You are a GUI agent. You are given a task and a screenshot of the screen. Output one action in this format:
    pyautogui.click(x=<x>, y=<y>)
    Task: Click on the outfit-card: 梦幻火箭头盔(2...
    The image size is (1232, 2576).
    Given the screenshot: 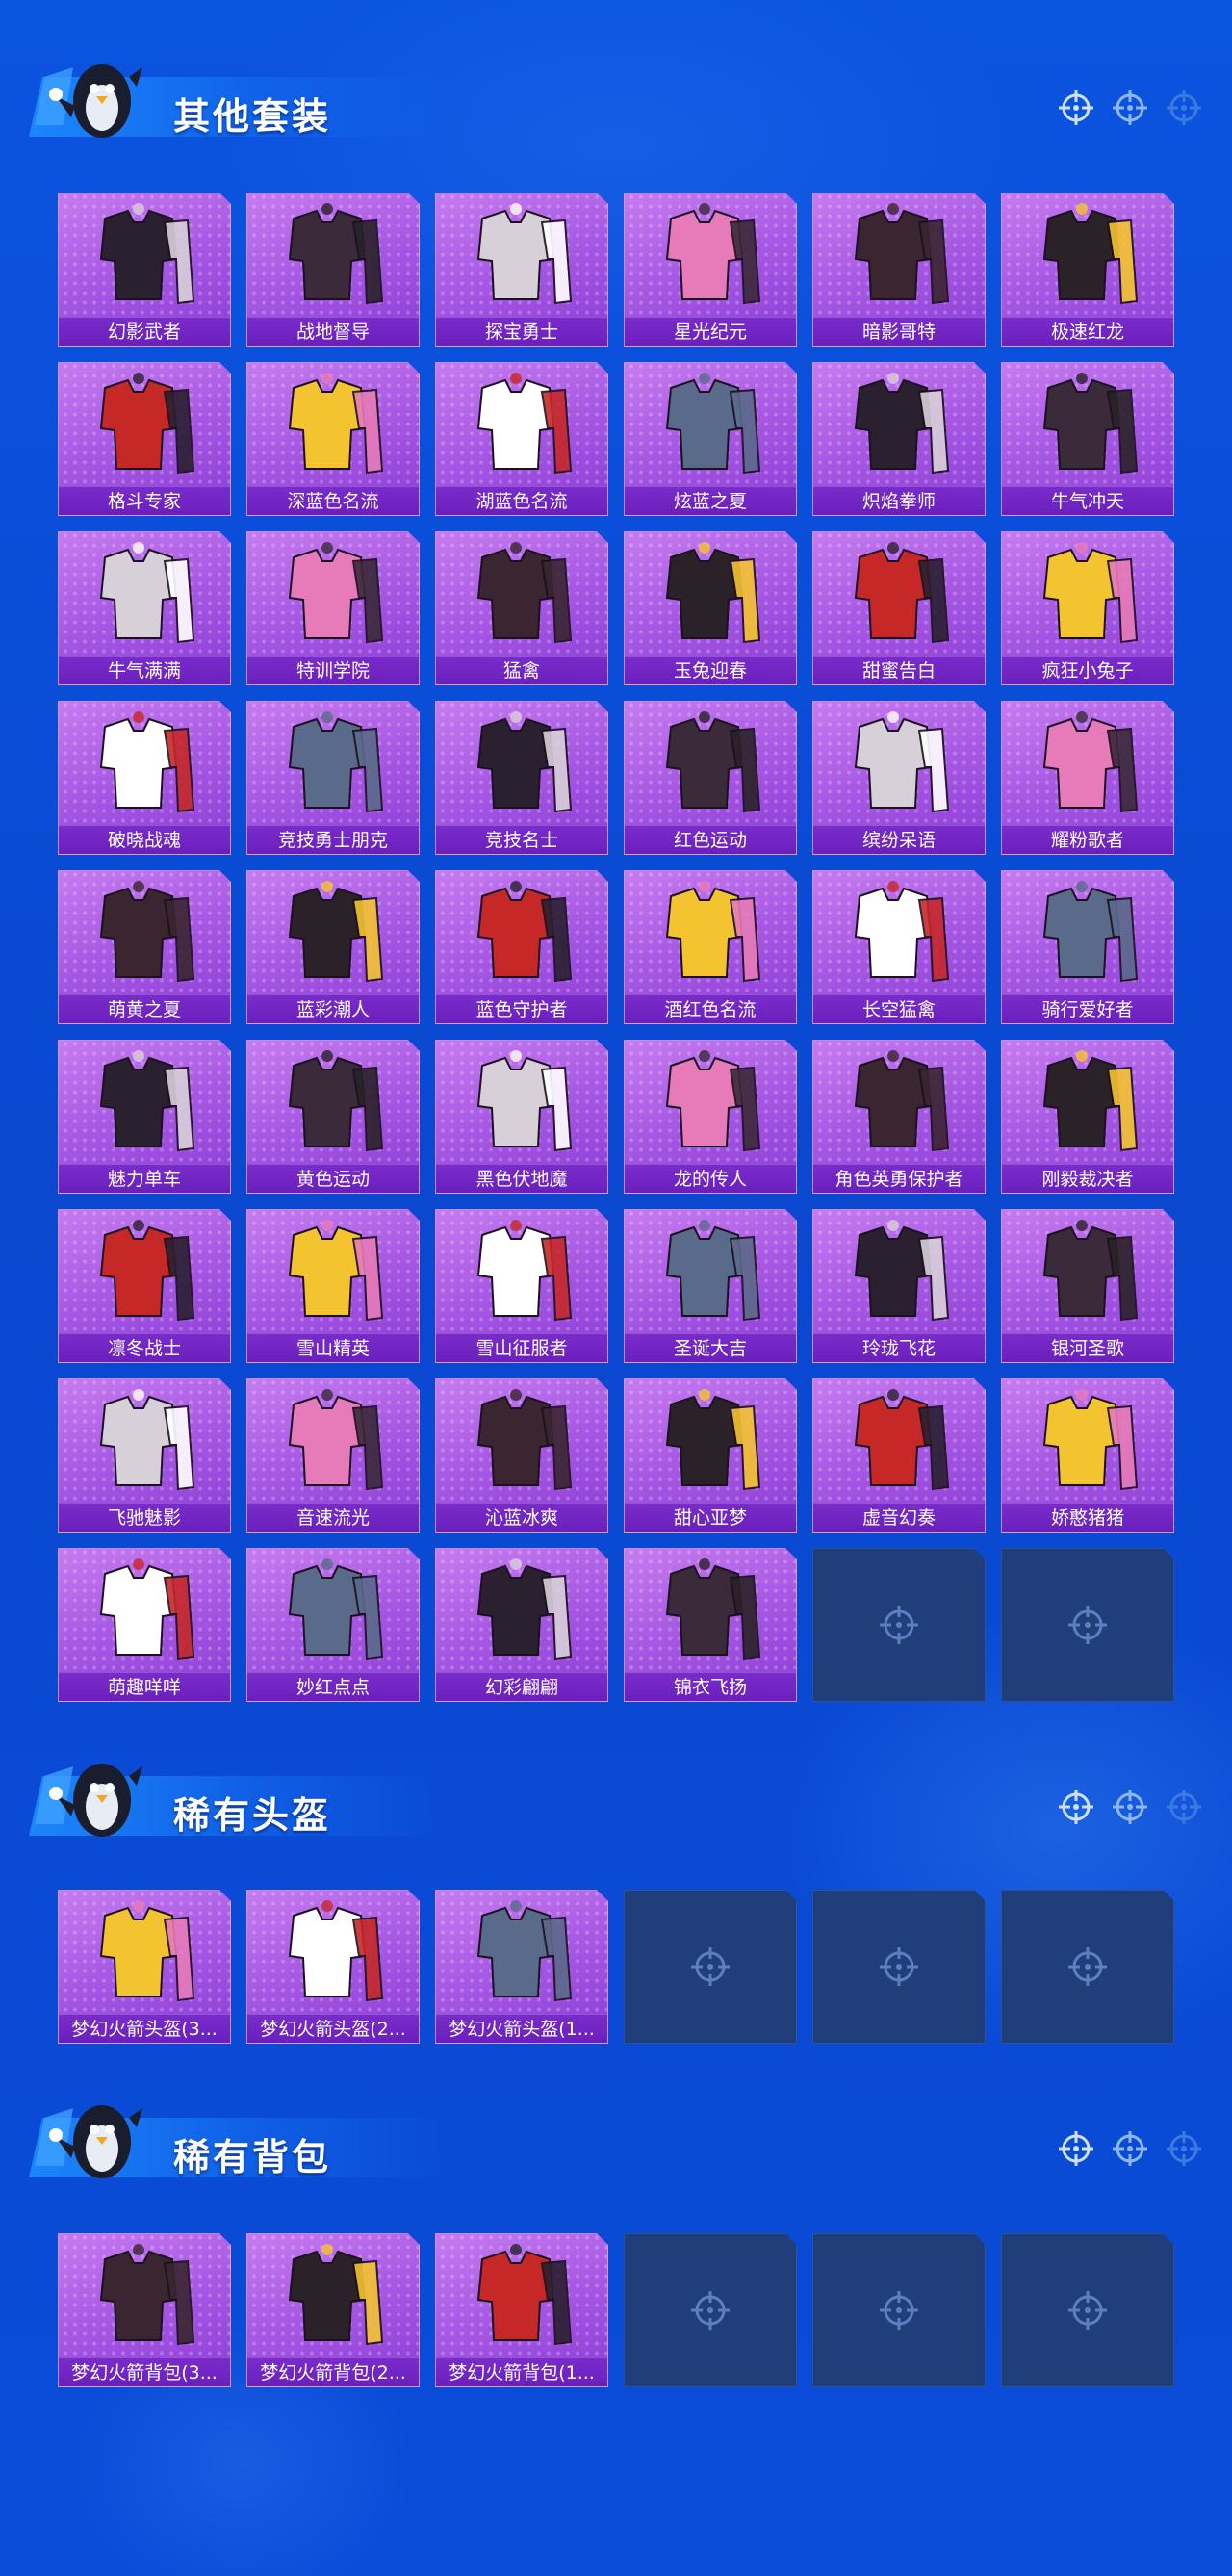 What is the action you would take?
    pyautogui.click(x=333, y=1967)
    